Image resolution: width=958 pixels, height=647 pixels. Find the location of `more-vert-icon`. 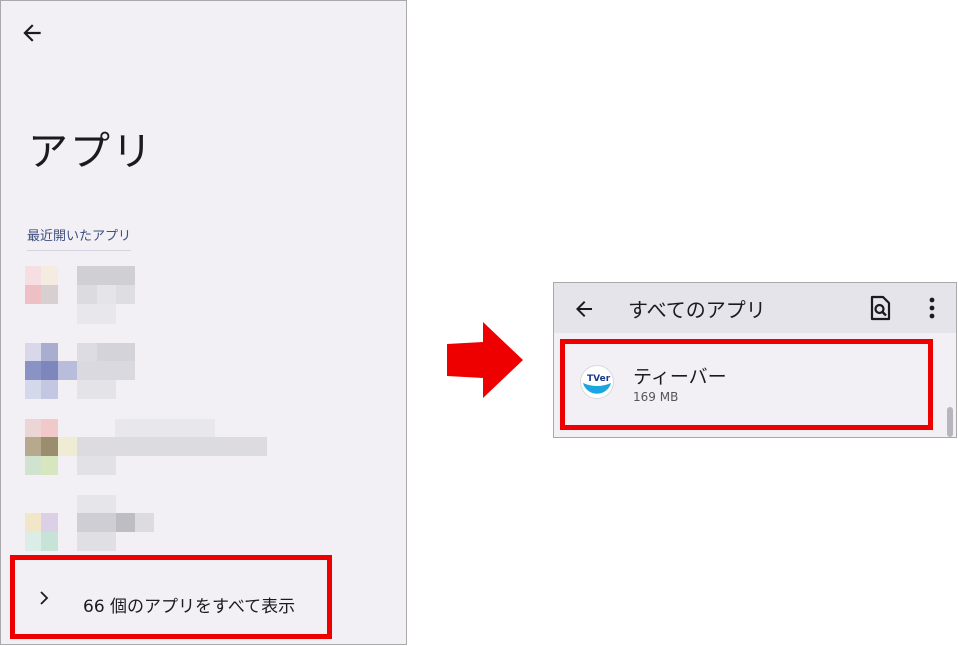

more-vert-icon is located at coordinates (932, 308).